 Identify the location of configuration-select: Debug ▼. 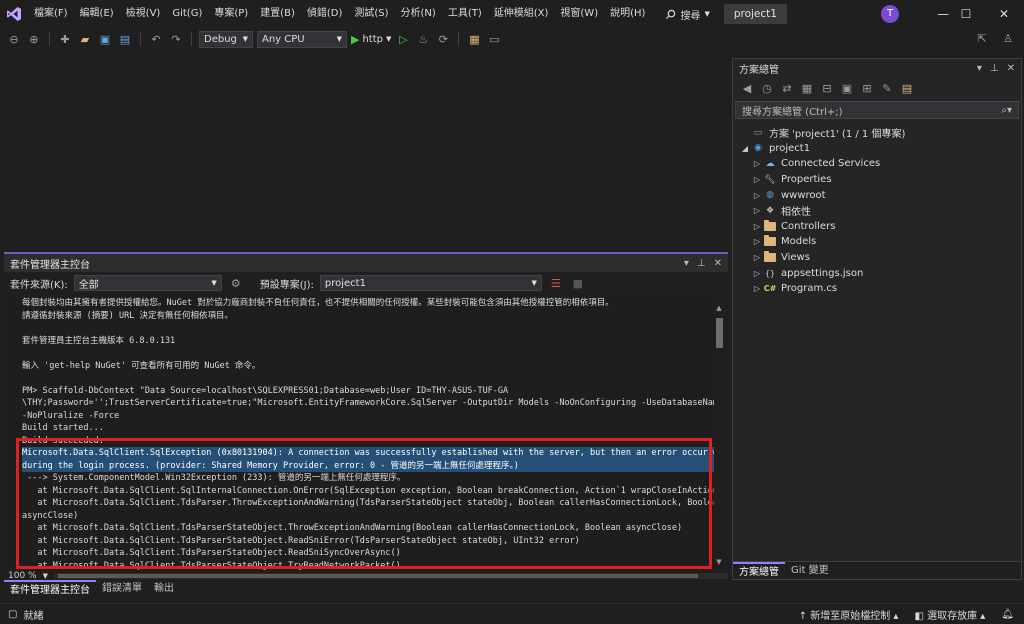
(226, 39).